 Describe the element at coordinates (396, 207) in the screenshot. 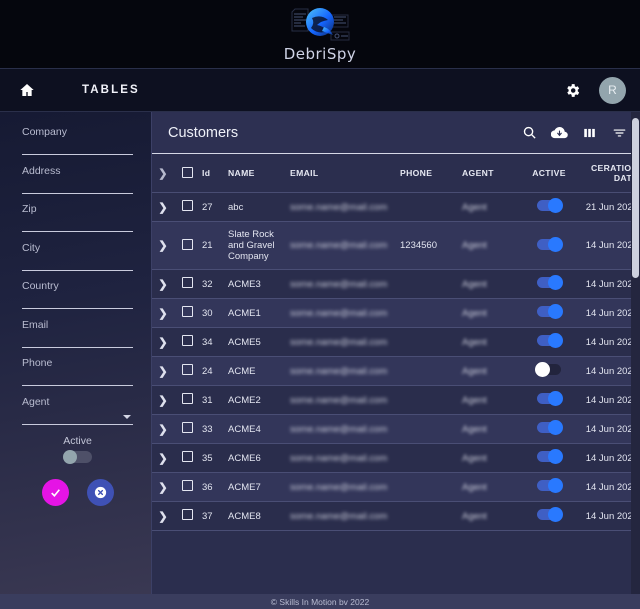

I see `table-row: ❯ 27 abc some.name@mail.com Agent 21 Jun 2022` at that location.